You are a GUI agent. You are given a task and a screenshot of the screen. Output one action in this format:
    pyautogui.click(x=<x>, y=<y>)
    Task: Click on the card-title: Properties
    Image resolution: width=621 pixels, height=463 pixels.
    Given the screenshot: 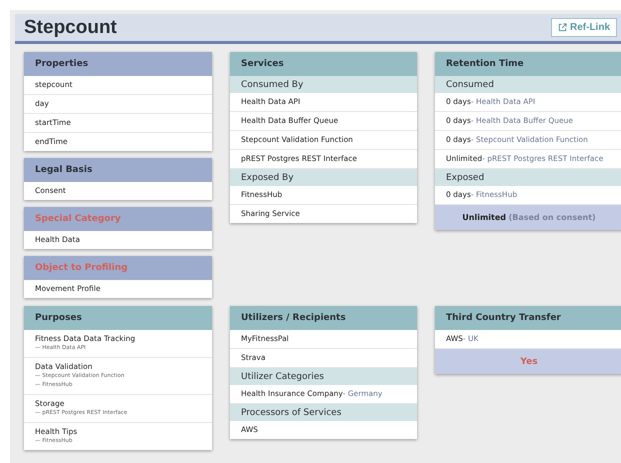 What is the action you would take?
    pyautogui.click(x=61, y=64)
    